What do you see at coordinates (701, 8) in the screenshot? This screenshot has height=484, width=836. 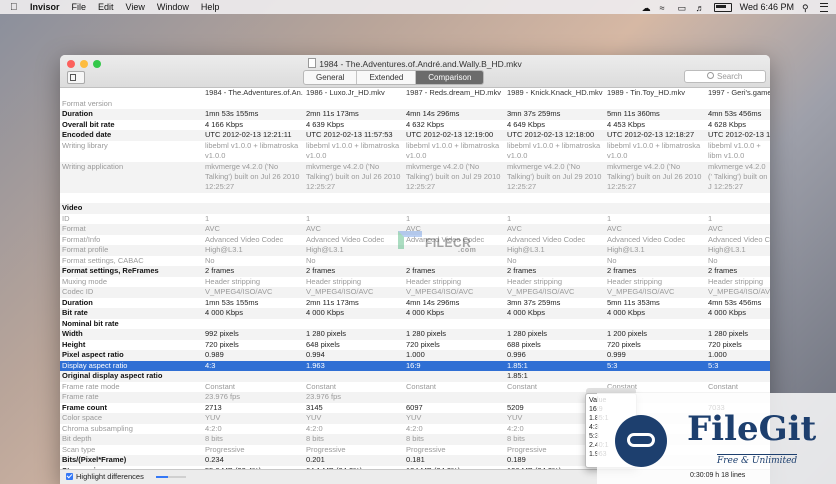 I see `volume-icon: ♬` at bounding box center [701, 8].